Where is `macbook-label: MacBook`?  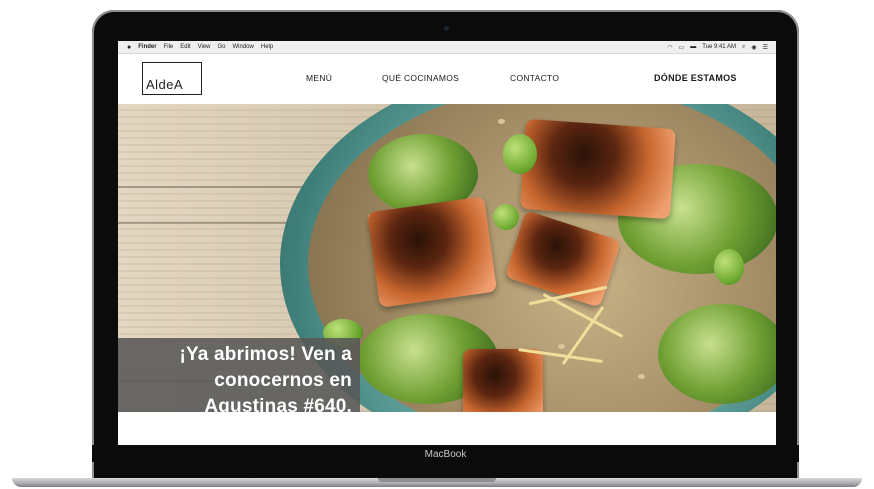
macbook-label: MacBook is located at coordinates (445, 454).